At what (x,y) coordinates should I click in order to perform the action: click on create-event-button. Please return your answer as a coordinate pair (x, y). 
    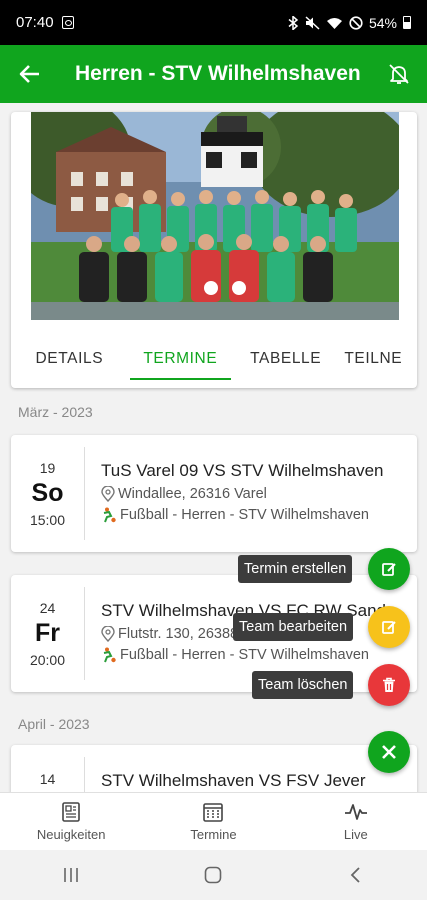
    Looking at the image, I should click on (389, 569).